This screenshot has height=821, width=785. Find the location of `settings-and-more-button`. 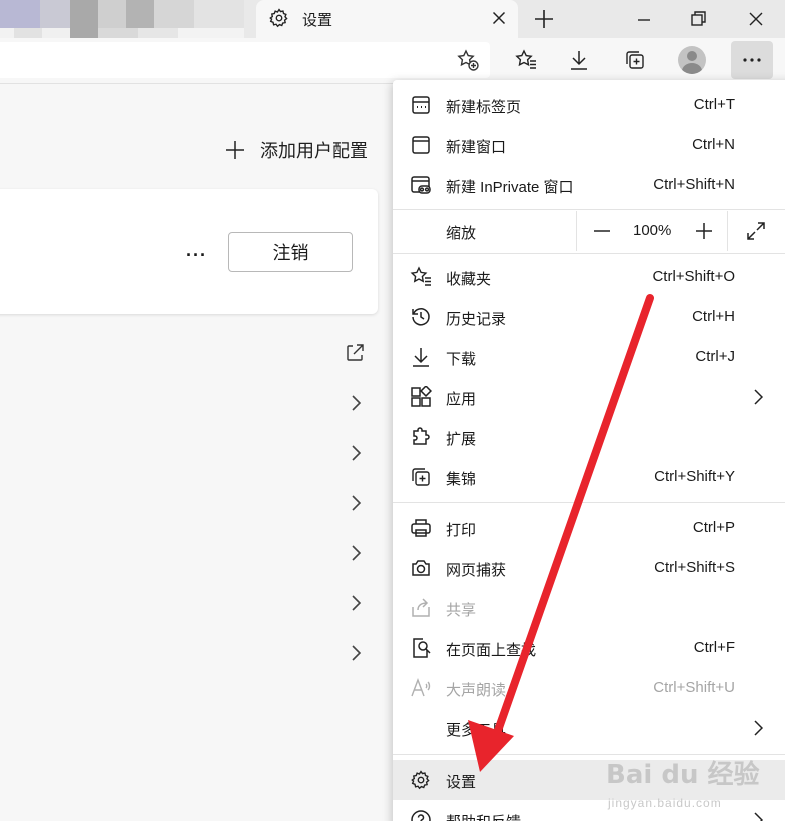

settings-and-more-button is located at coordinates (752, 60).